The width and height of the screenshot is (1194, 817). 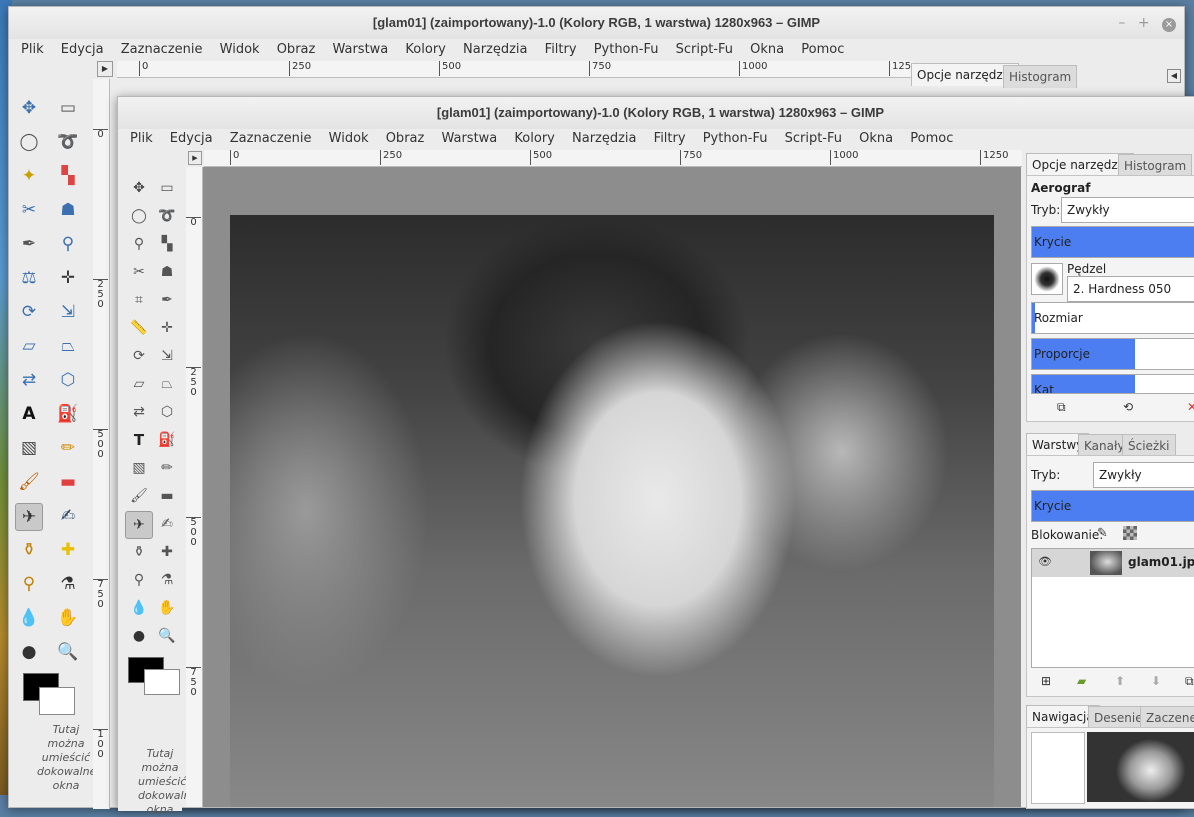 What do you see at coordinates (1113, 563) in the screenshot?
I see `layer-row: 👁 glam01.jpg` at bounding box center [1113, 563].